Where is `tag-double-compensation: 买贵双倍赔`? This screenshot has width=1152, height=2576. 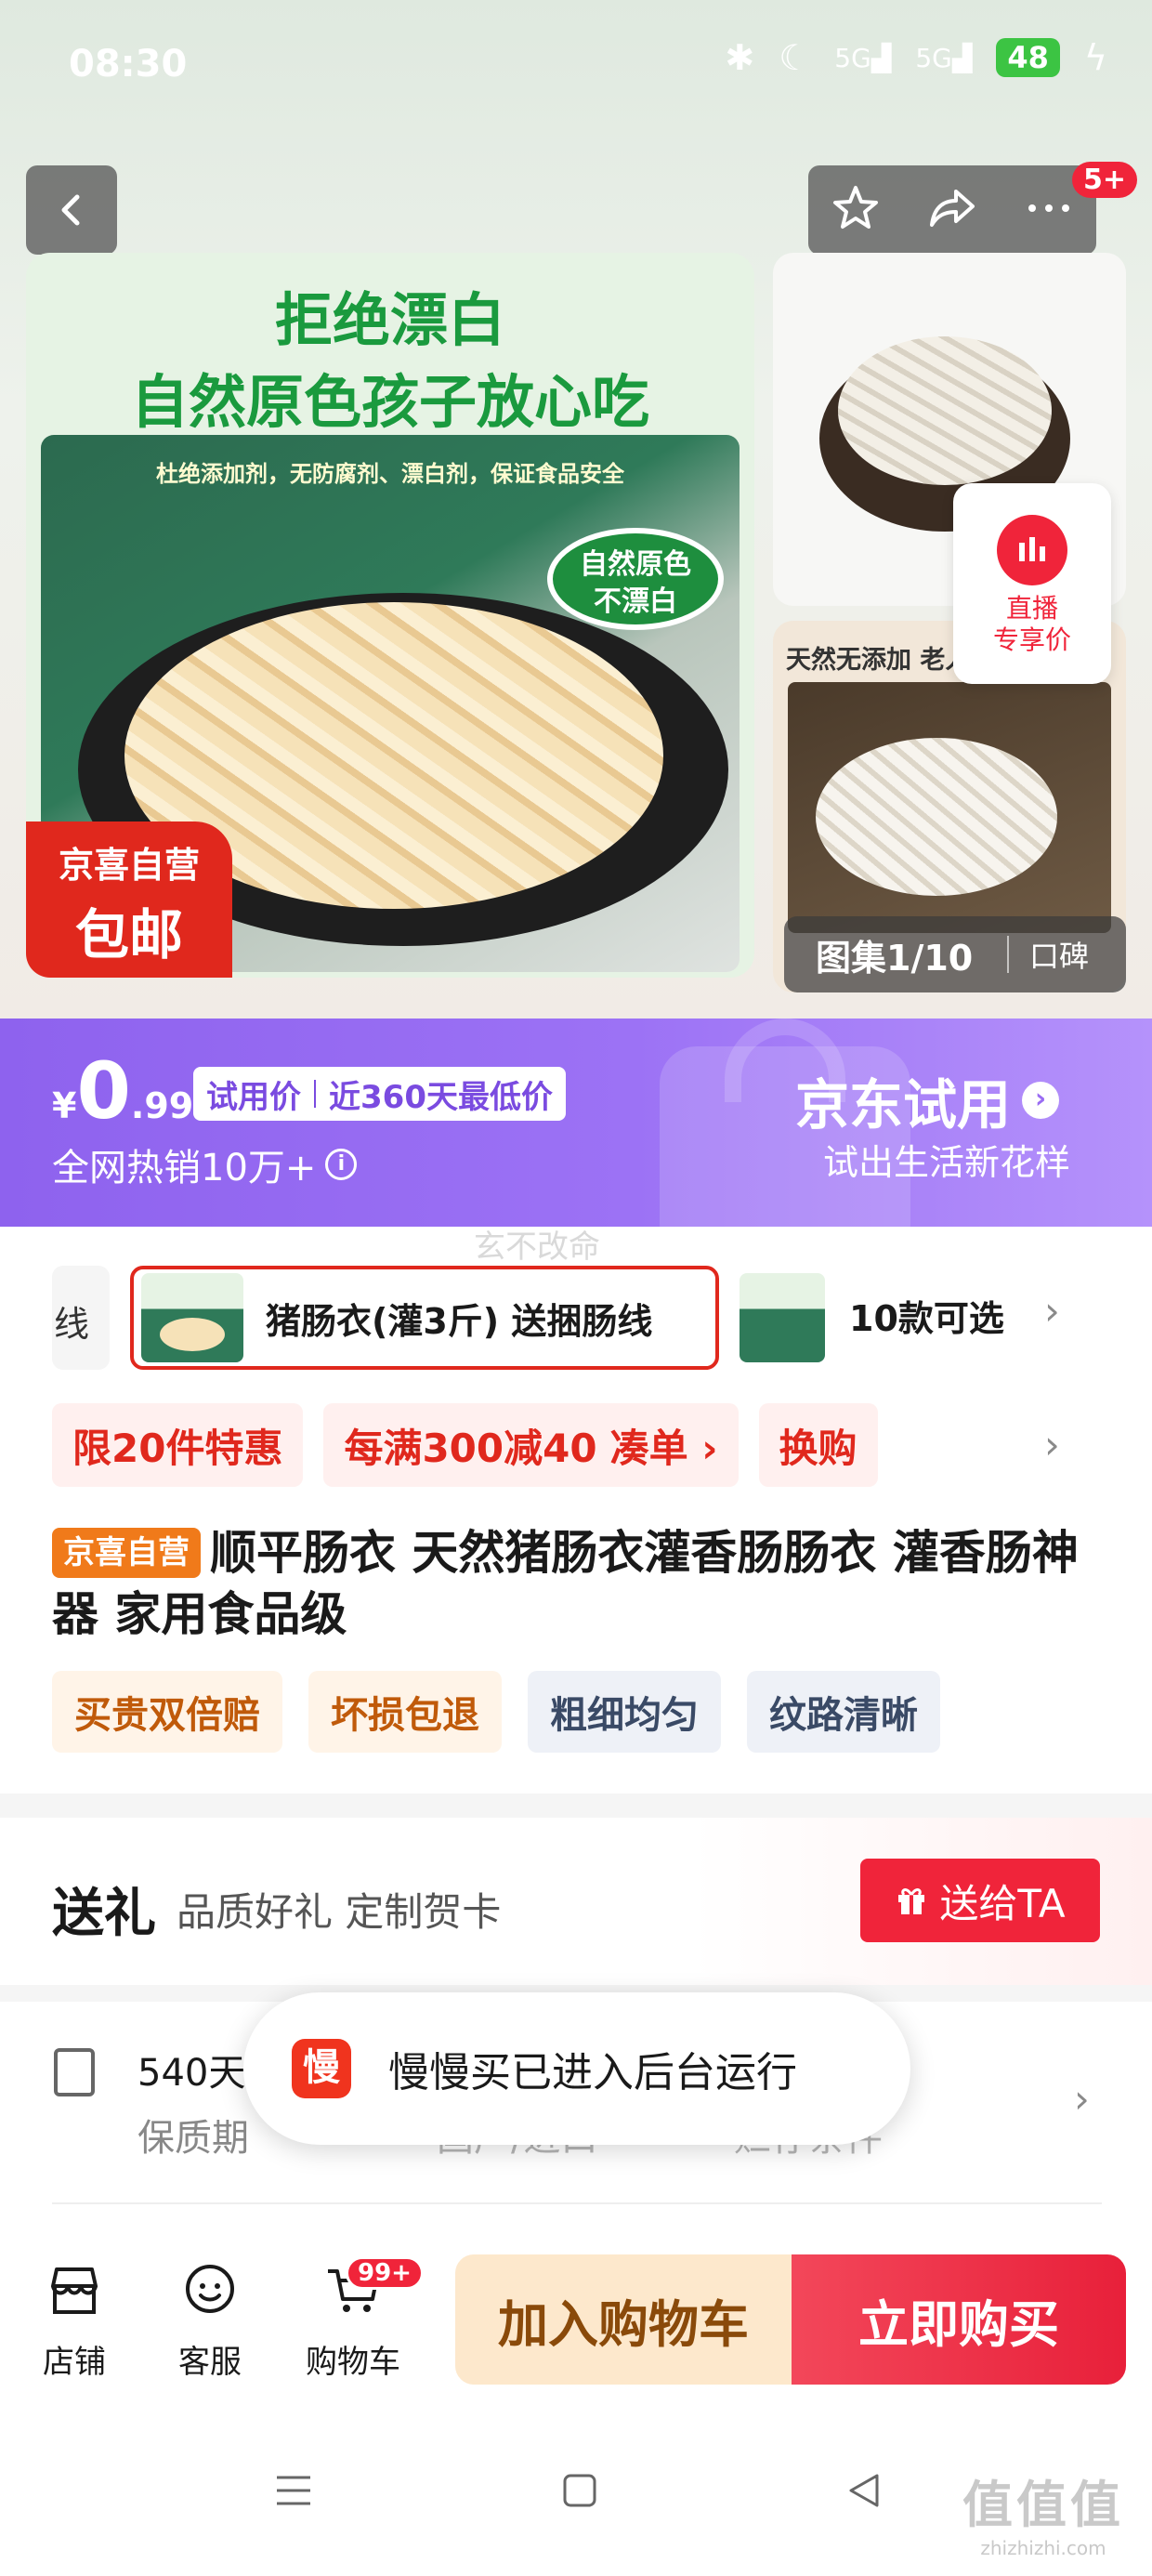
tag-double-compensation: 买贵双倍赔 is located at coordinates (167, 1712).